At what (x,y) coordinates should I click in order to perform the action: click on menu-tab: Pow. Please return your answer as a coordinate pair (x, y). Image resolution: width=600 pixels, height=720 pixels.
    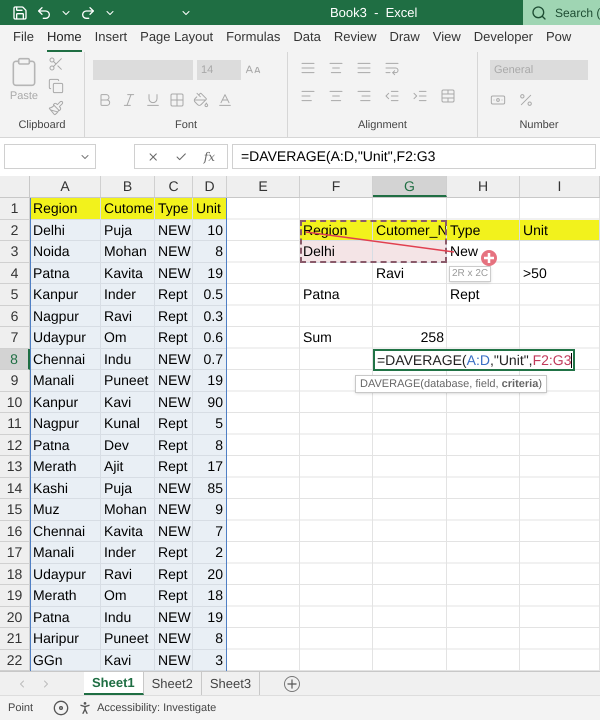
    Looking at the image, I should click on (559, 39).